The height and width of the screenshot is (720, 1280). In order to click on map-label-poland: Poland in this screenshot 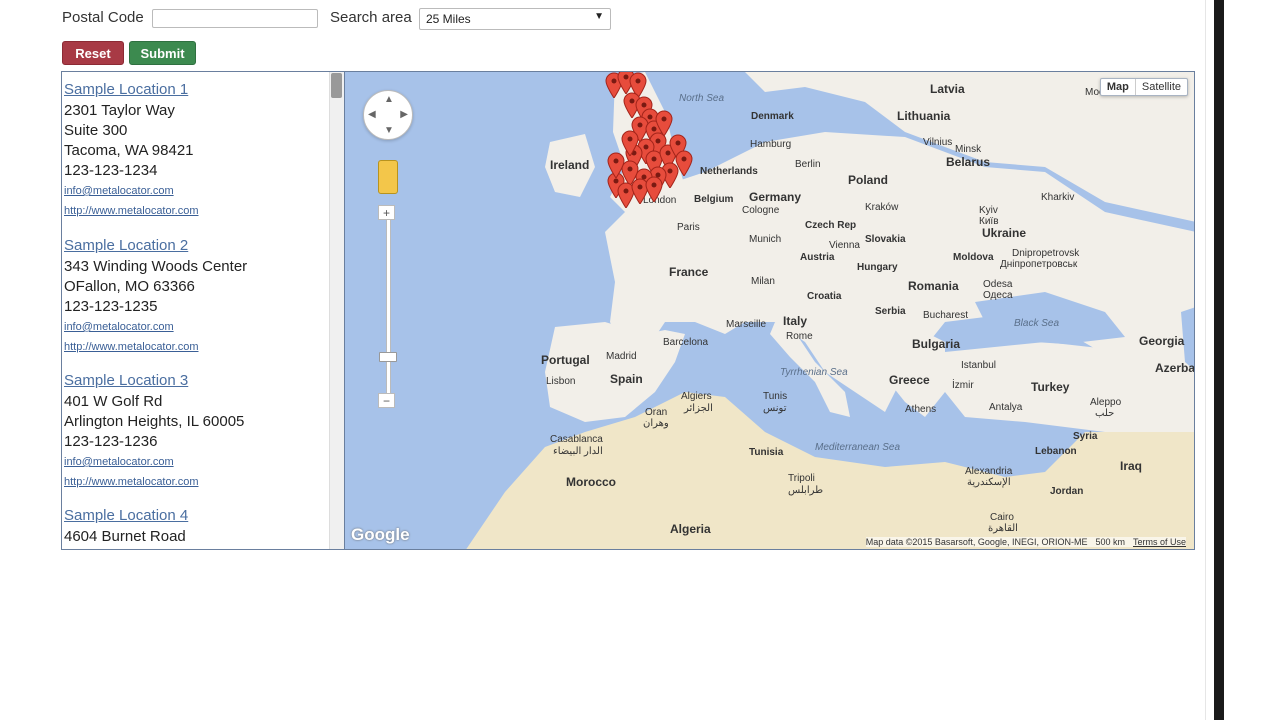, I will do `click(868, 180)`.